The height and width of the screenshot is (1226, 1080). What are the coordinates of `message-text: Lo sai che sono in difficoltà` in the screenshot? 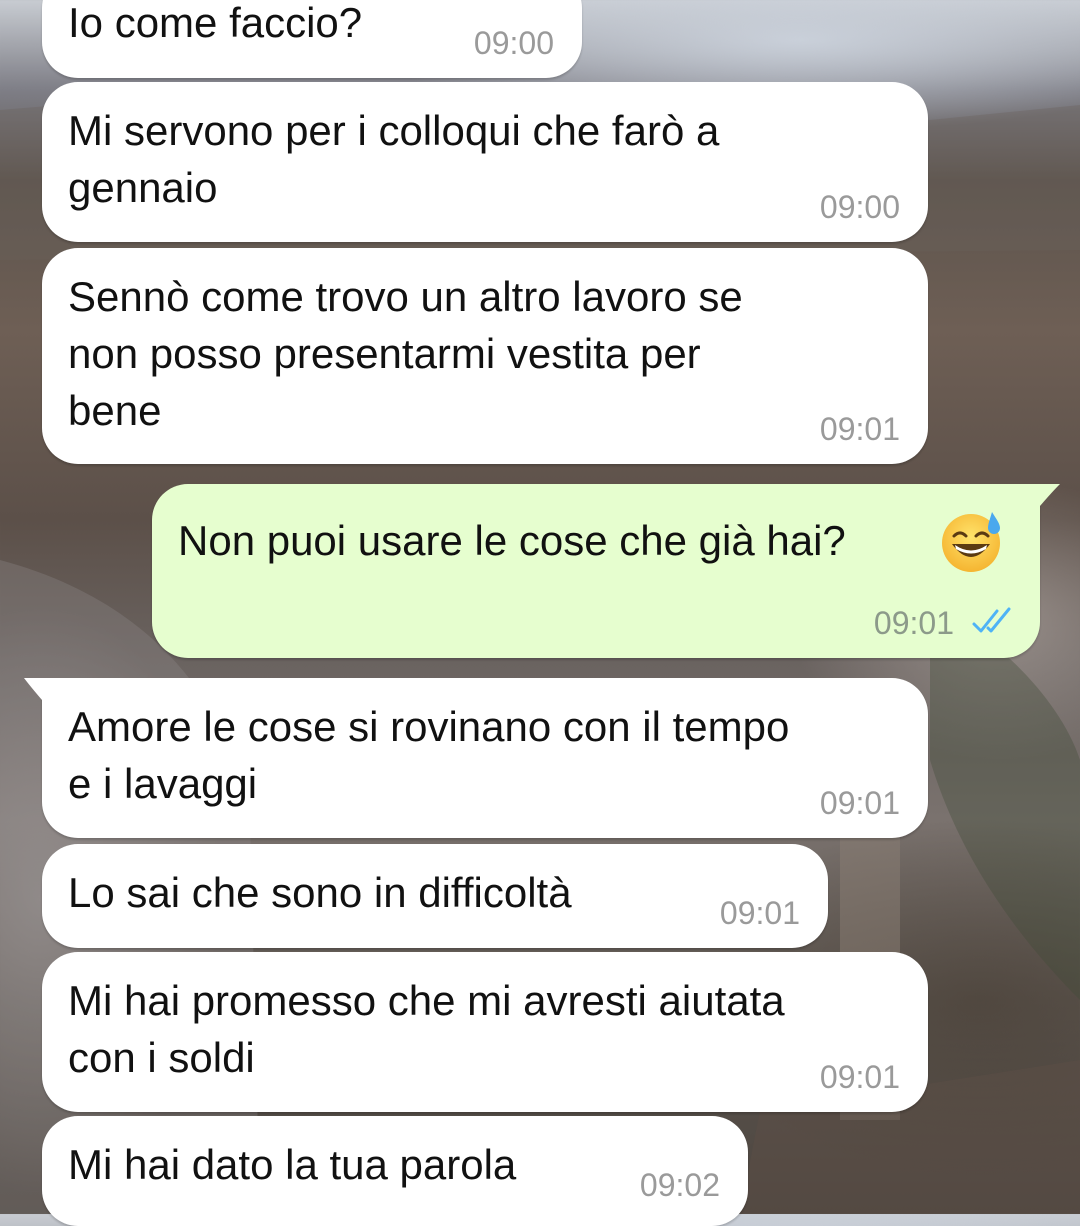 It's located at (320, 892).